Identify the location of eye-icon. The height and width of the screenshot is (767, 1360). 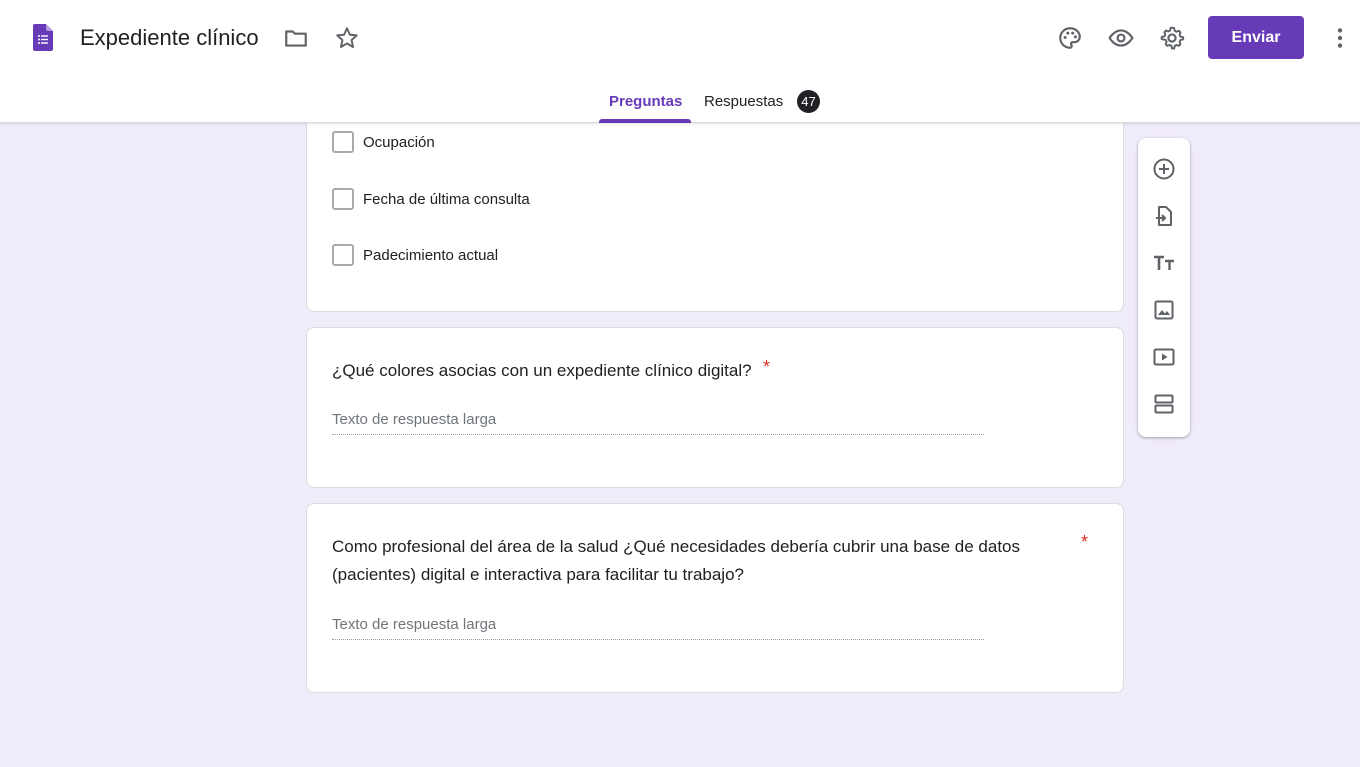
(1121, 38).